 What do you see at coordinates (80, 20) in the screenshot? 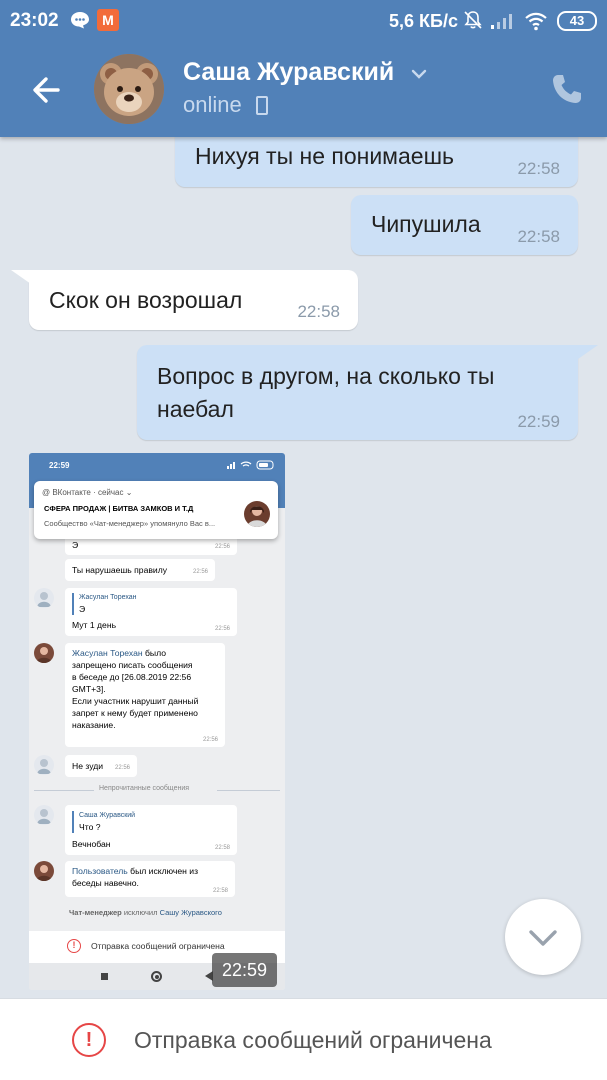
I see `chat-bubble-icon` at bounding box center [80, 20].